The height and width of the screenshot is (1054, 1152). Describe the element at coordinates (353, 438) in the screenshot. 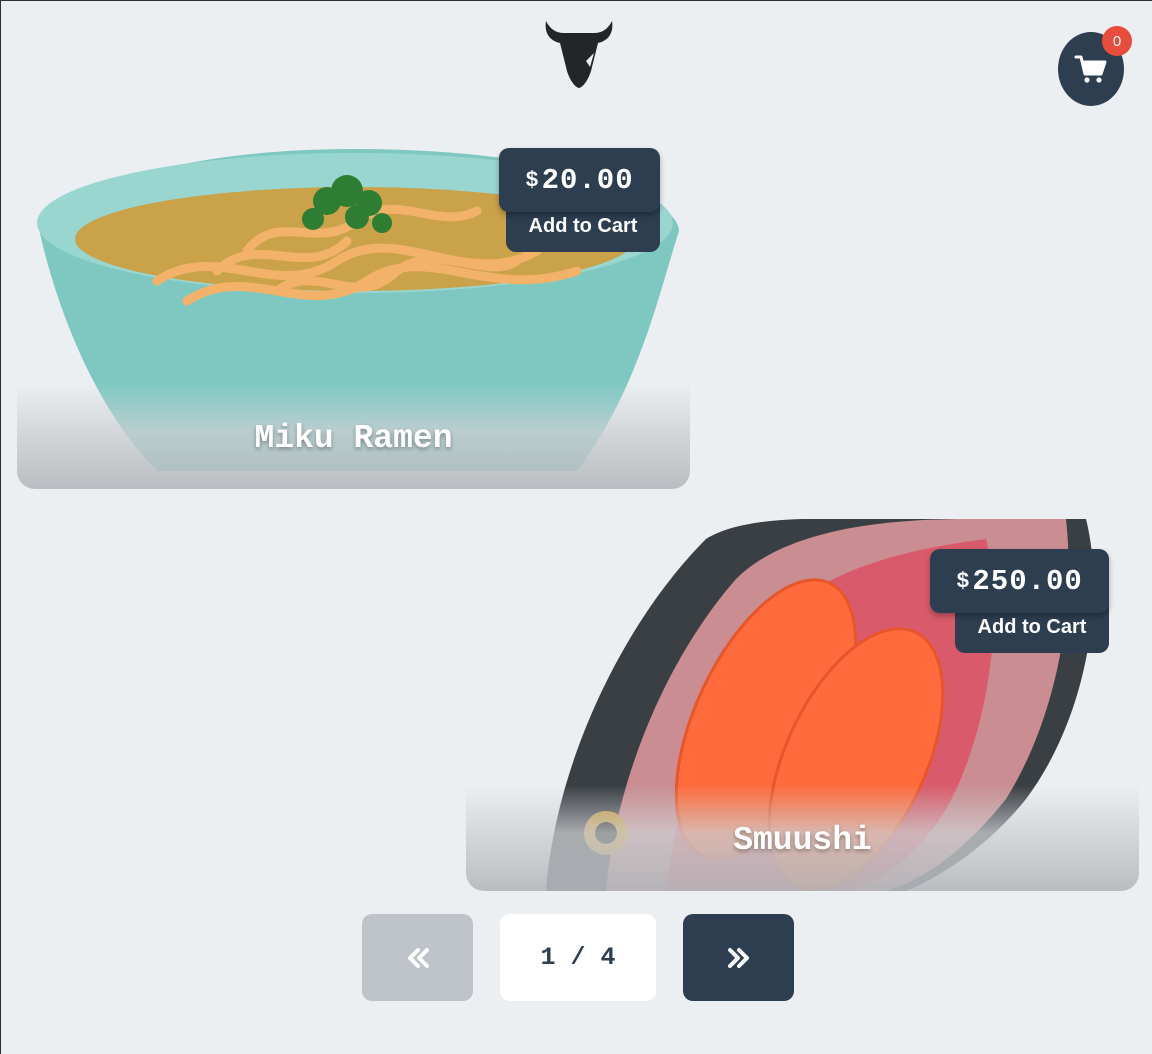

I see `product-name: Miku Ramen` at that location.